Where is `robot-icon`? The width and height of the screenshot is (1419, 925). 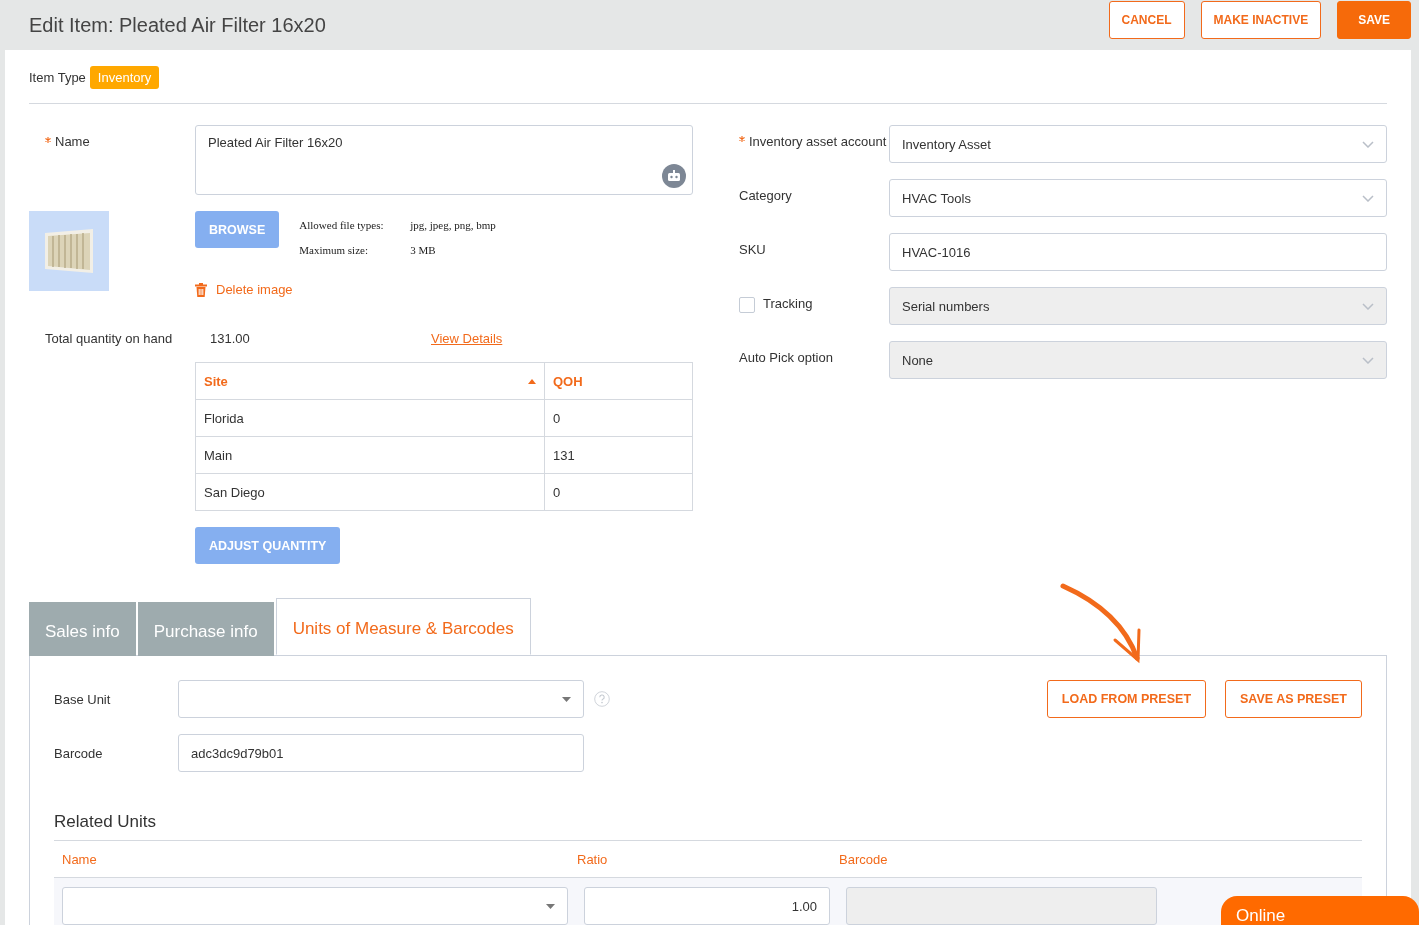
robot-icon is located at coordinates (674, 176).